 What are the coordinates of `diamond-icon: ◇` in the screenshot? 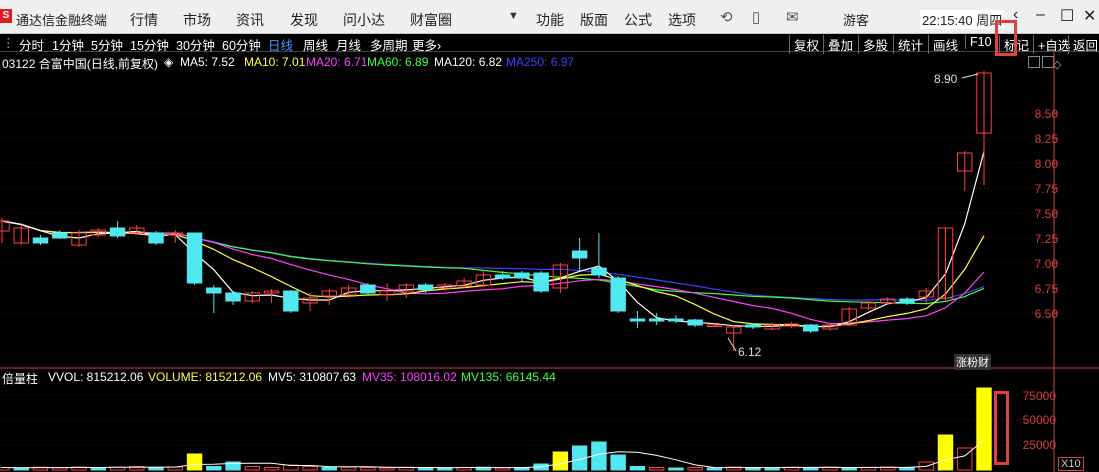 It's located at (1057, 65).